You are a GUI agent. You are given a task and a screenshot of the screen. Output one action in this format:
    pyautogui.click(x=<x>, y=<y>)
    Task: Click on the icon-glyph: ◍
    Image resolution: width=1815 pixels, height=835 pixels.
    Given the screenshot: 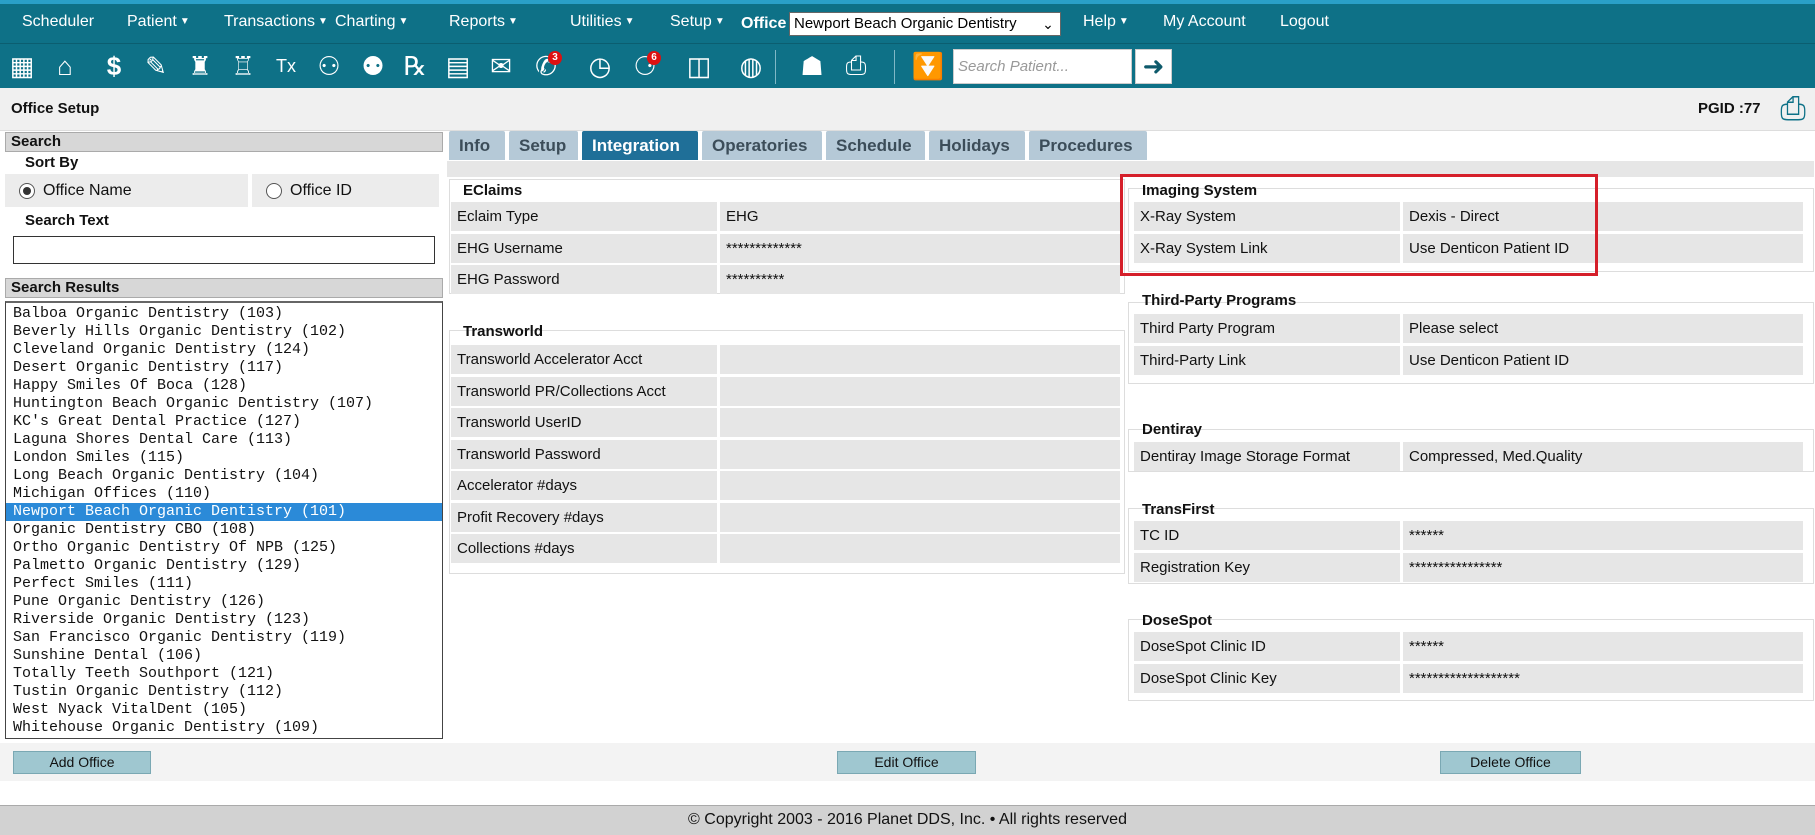 What is the action you would take?
    pyautogui.click(x=751, y=65)
    